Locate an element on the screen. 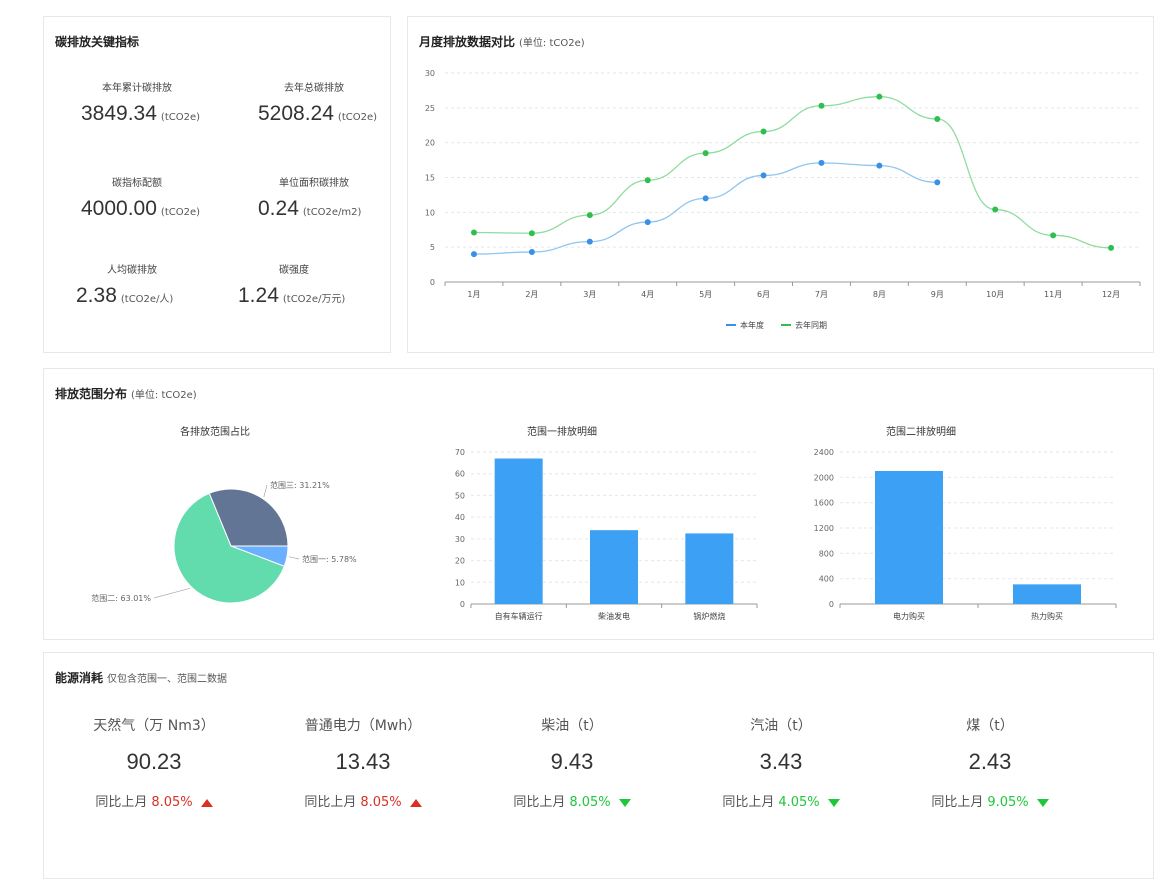  x-tick-label: 12月 is located at coordinates (1111, 294).